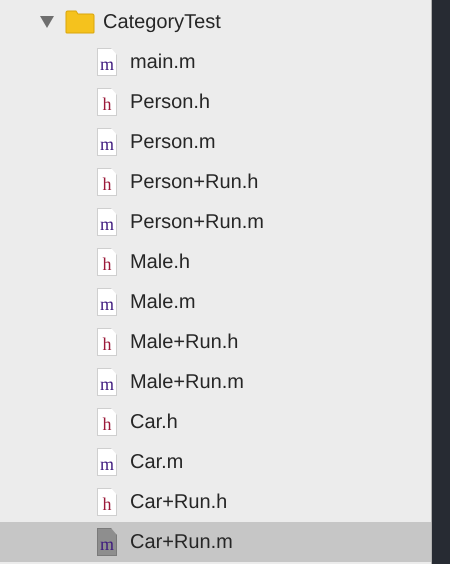  What do you see at coordinates (173, 142) in the screenshot?
I see `file-name: Person.m` at bounding box center [173, 142].